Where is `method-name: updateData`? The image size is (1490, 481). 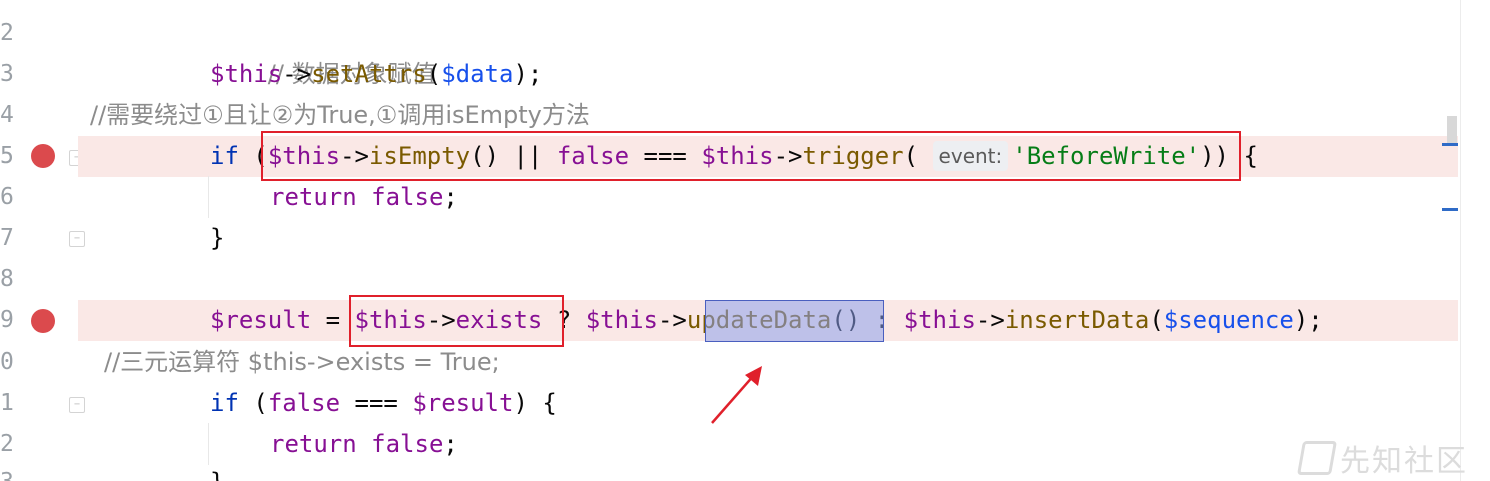
method-name: updateData is located at coordinates (759, 320).